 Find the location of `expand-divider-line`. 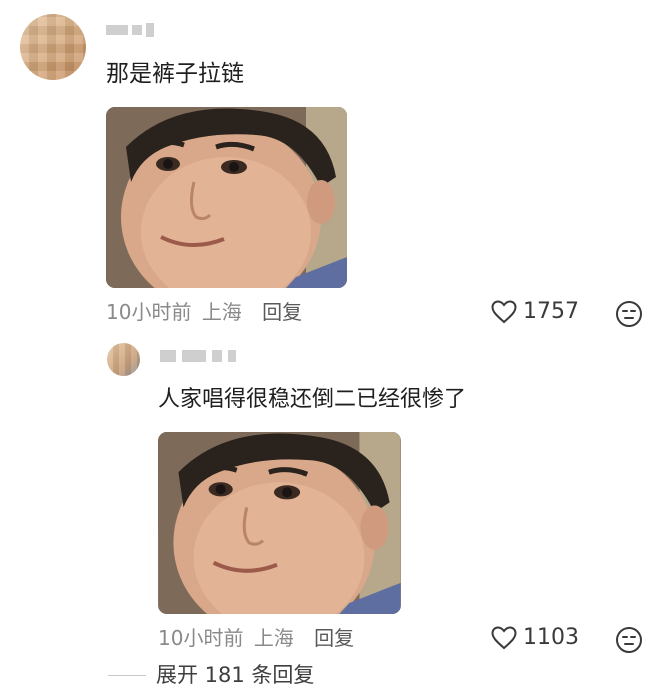

expand-divider-line is located at coordinates (127, 675).